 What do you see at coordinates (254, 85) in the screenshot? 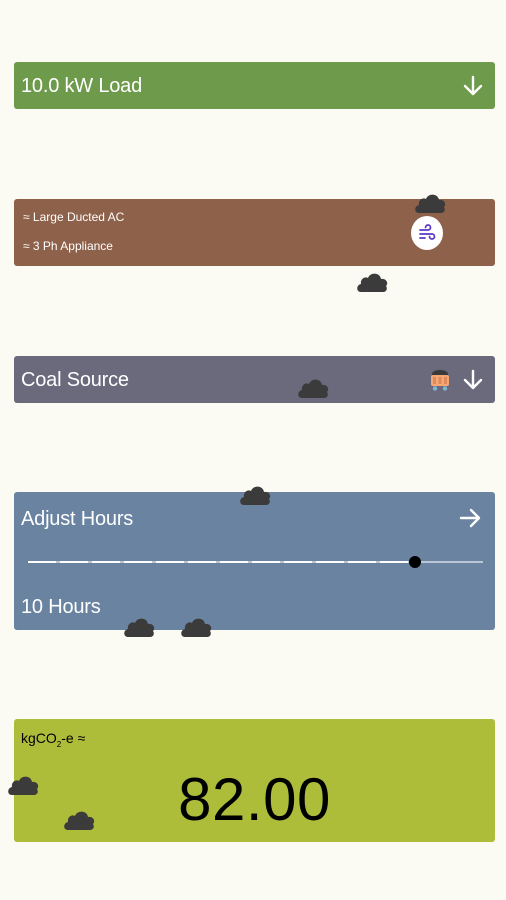
I see `load-selector: 10.0 kW Load` at bounding box center [254, 85].